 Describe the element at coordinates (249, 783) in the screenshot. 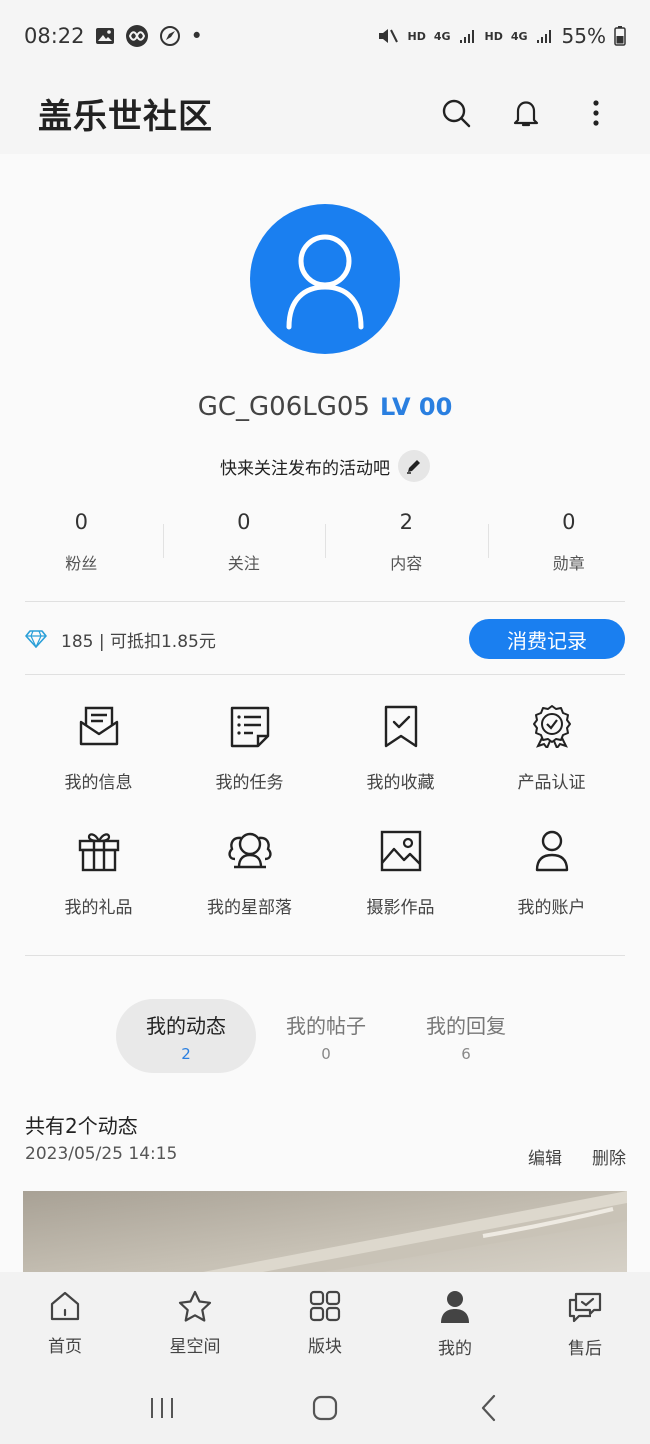

I see `menu-label: 我的任务` at that location.